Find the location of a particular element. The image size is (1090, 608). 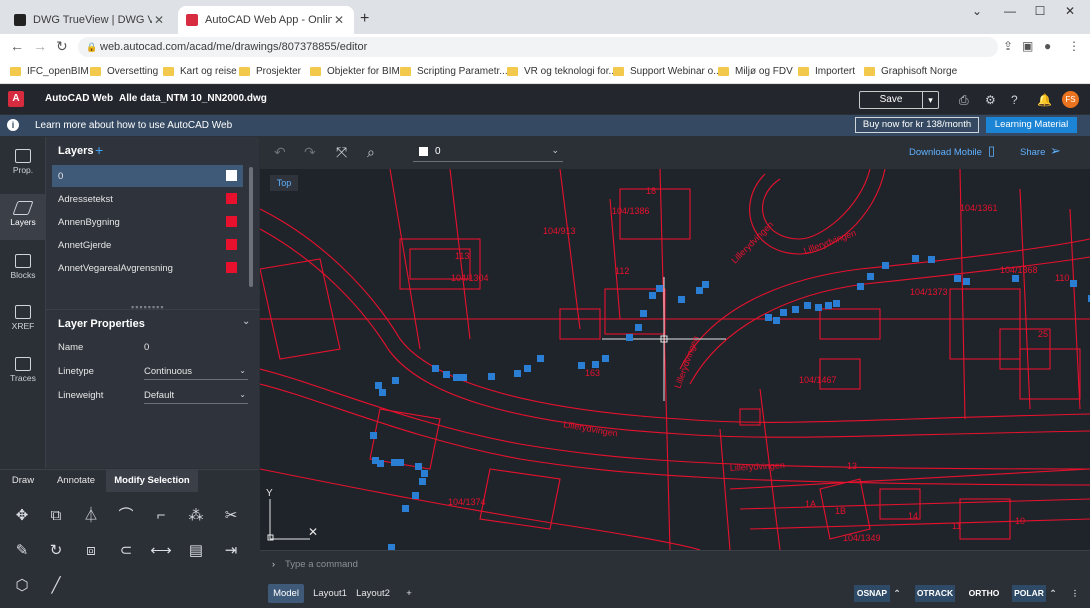

browser-tab-autocad: AutoCAD Web App - Online CAD ✕ is located at coordinates (266, 20).